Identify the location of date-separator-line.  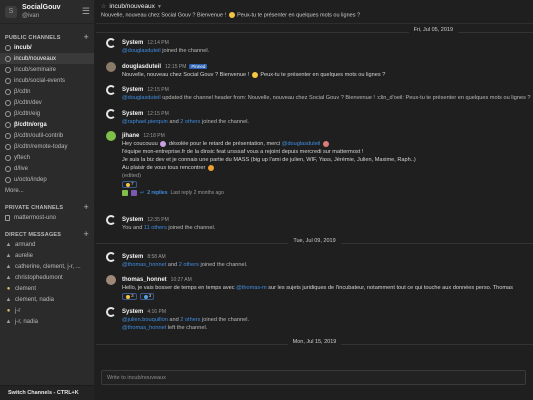
(314, 32).